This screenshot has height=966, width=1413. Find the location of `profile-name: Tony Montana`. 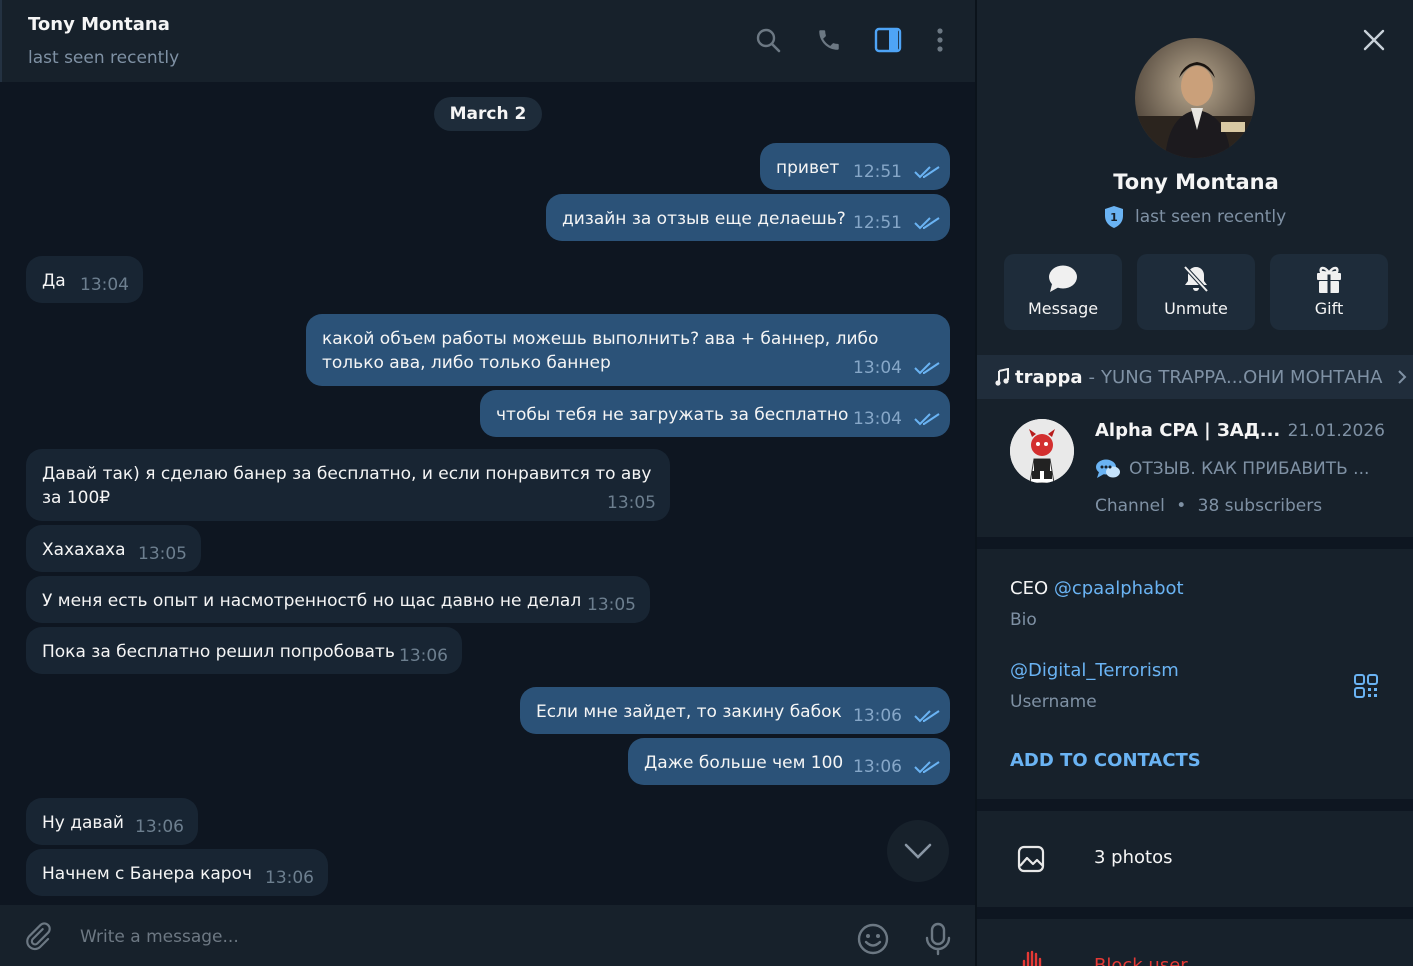

profile-name: Tony Montana is located at coordinates (1196, 182).